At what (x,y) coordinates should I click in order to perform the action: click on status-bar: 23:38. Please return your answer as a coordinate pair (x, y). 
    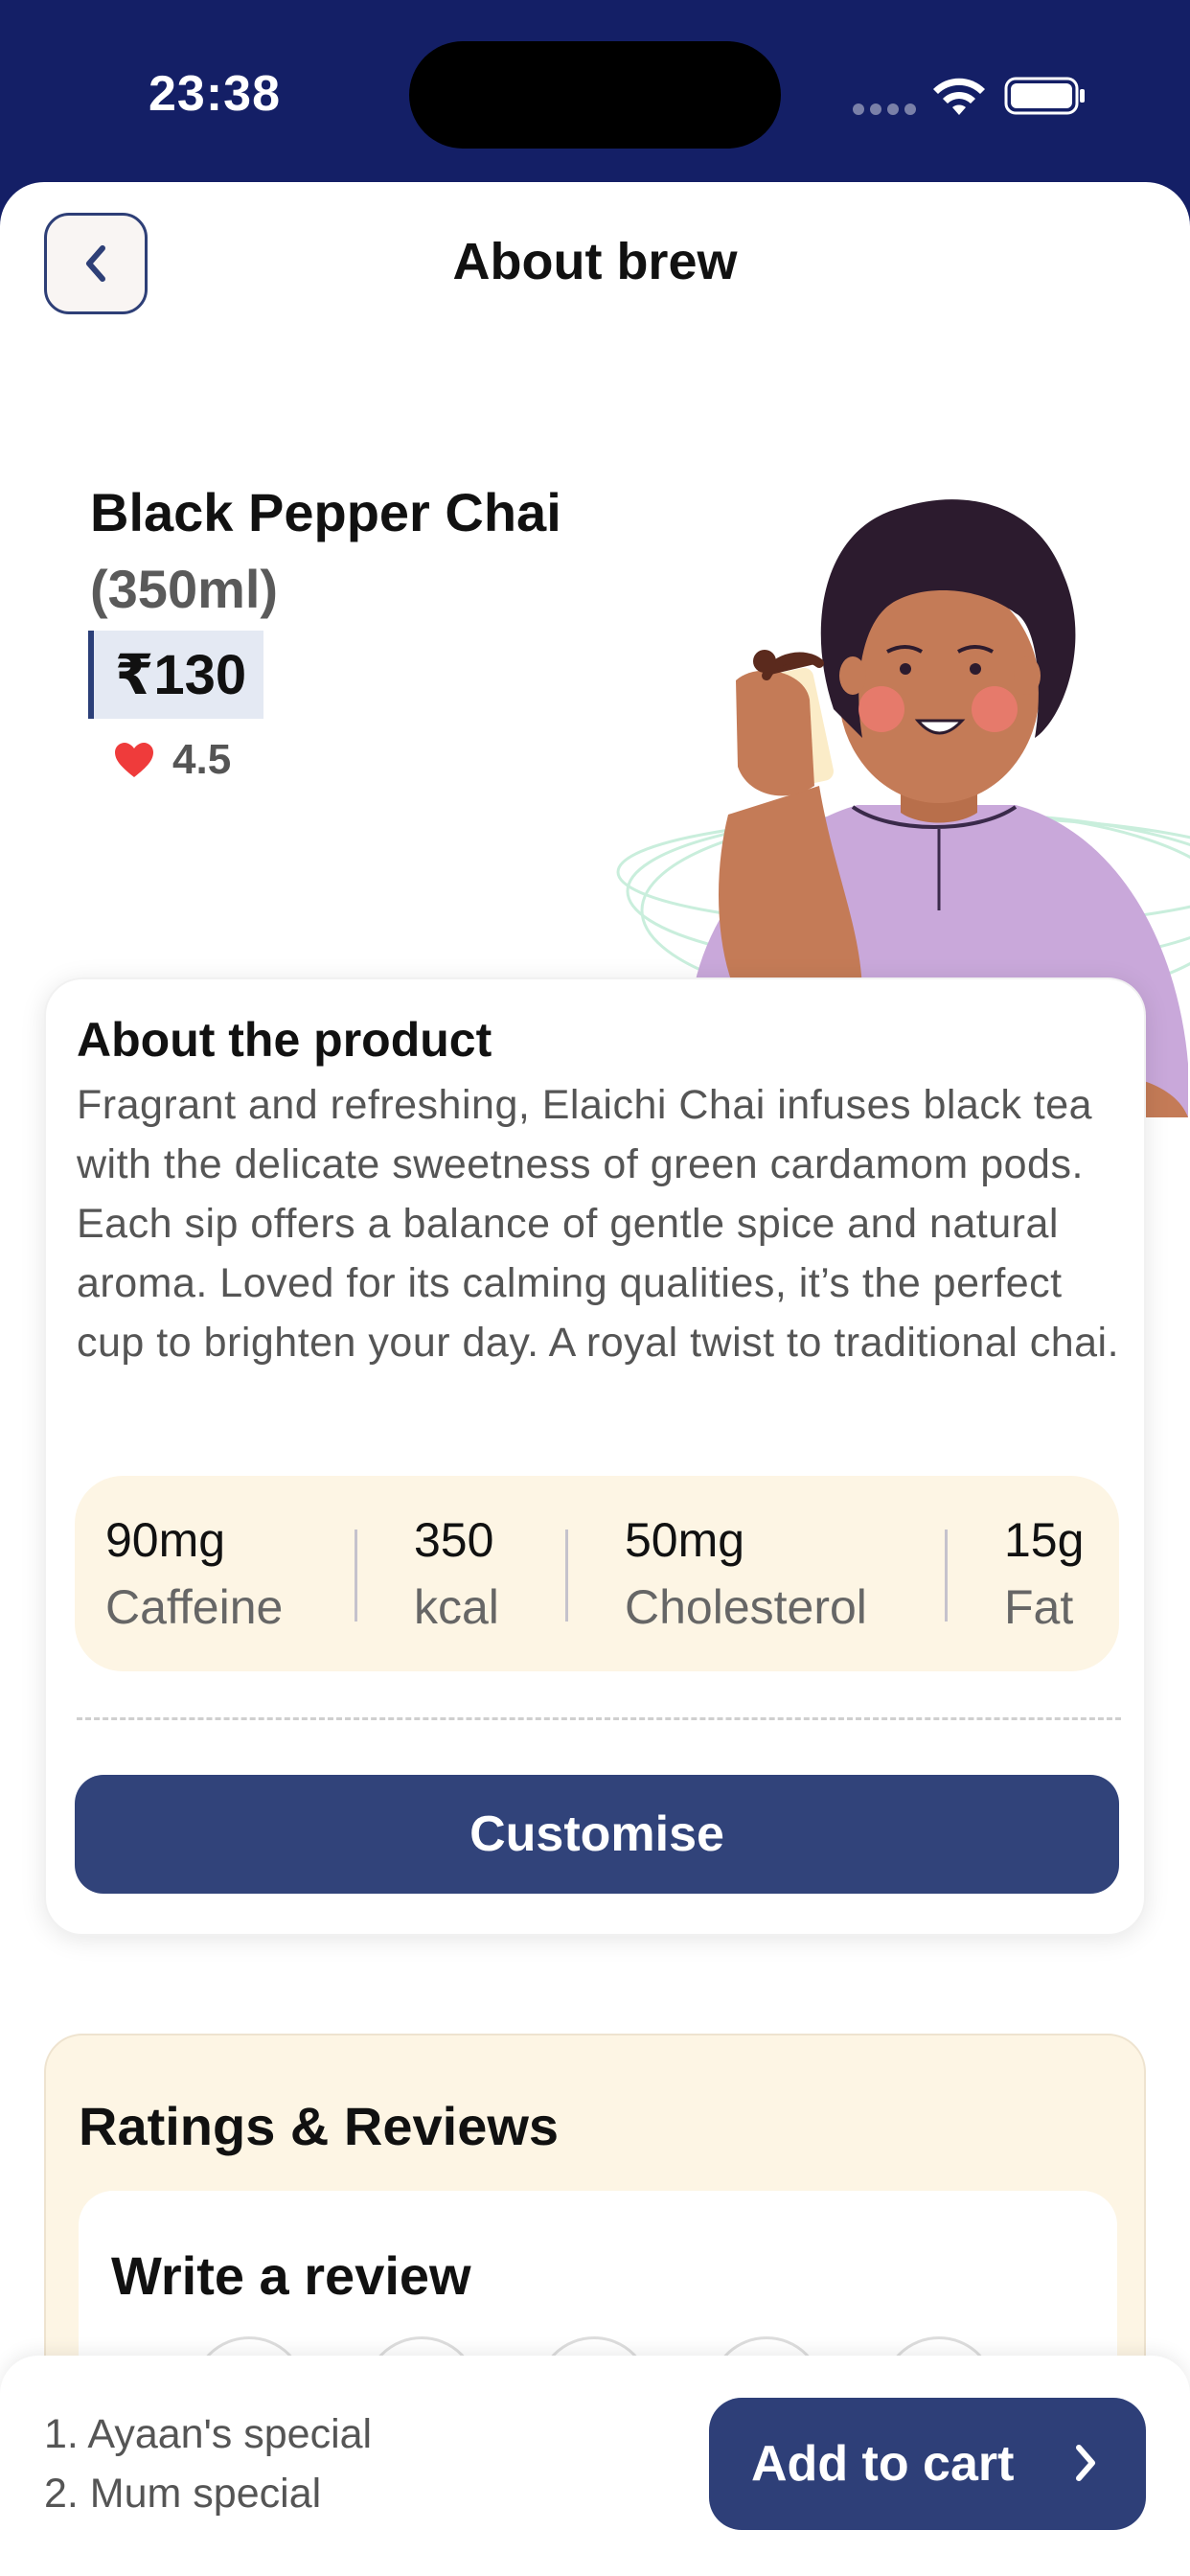
    Looking at the image, I should click on (595, 91).